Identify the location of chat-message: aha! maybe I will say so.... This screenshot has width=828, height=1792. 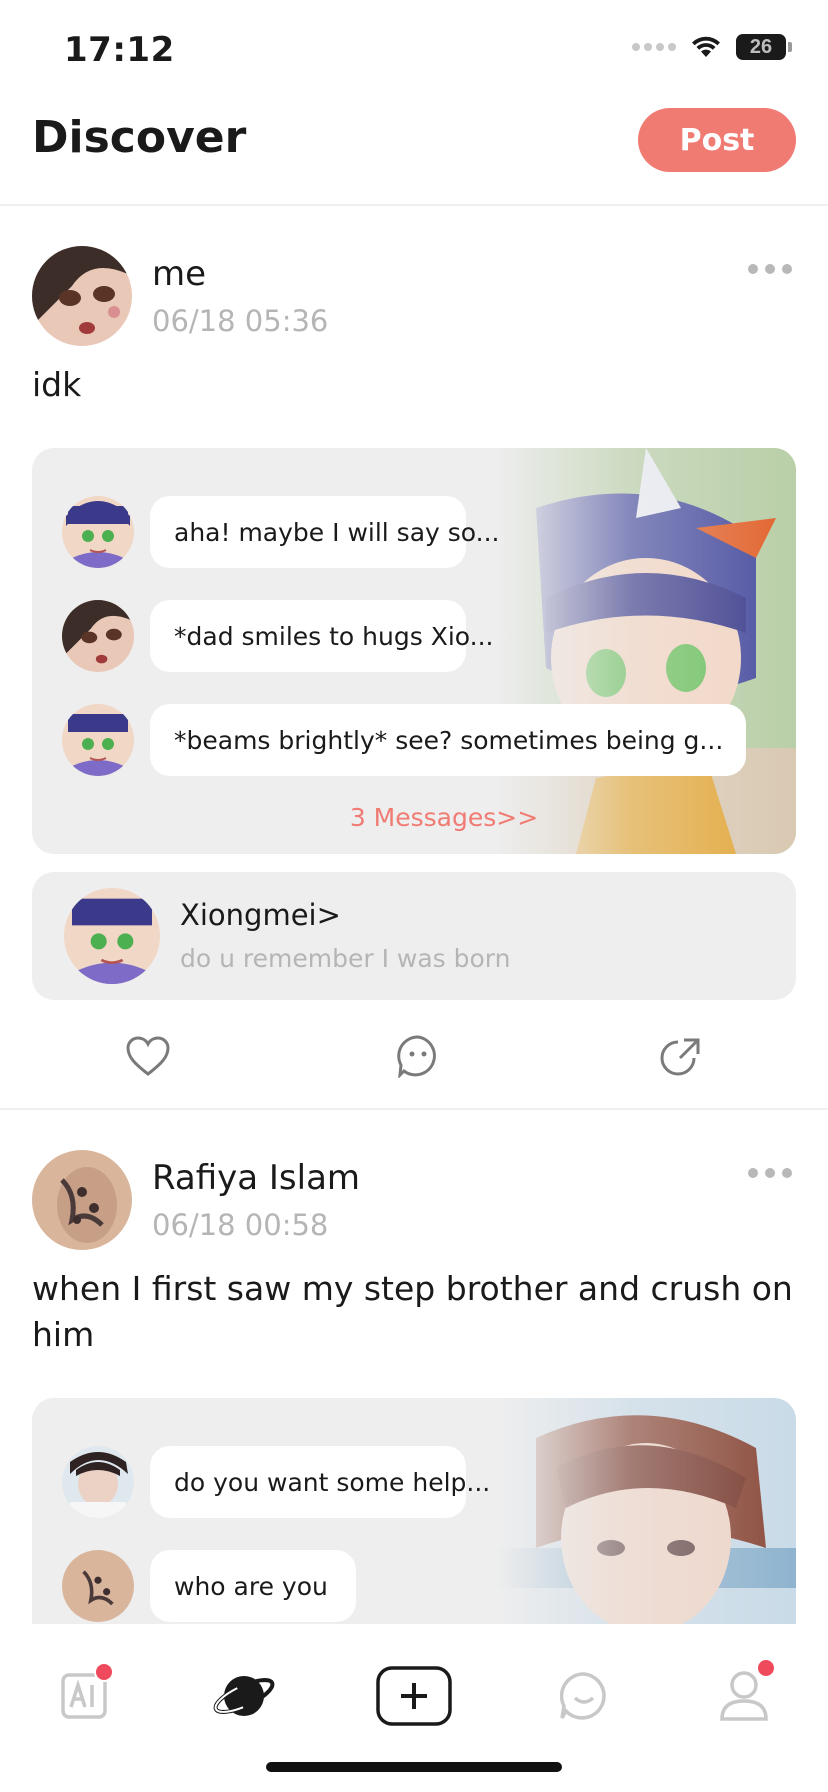
(280, 532).